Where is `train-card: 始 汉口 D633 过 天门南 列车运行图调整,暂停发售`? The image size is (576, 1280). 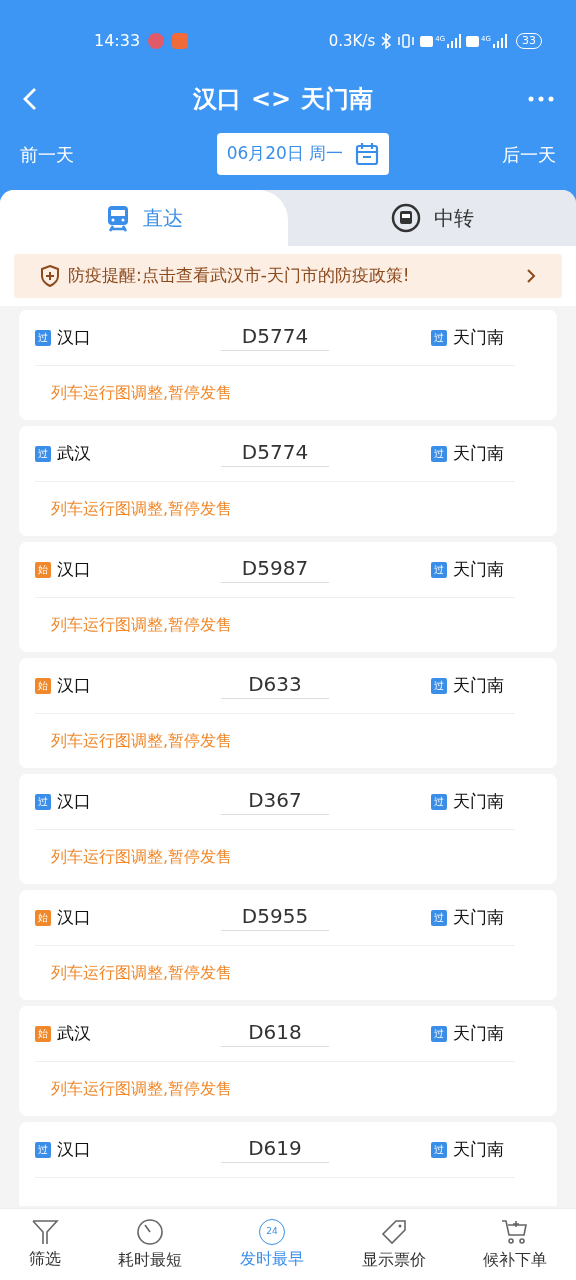
train-card: 始 汉口 D633 过 天门南 列车运行图调整,暂停发售 is located at coordinates (288, 713).